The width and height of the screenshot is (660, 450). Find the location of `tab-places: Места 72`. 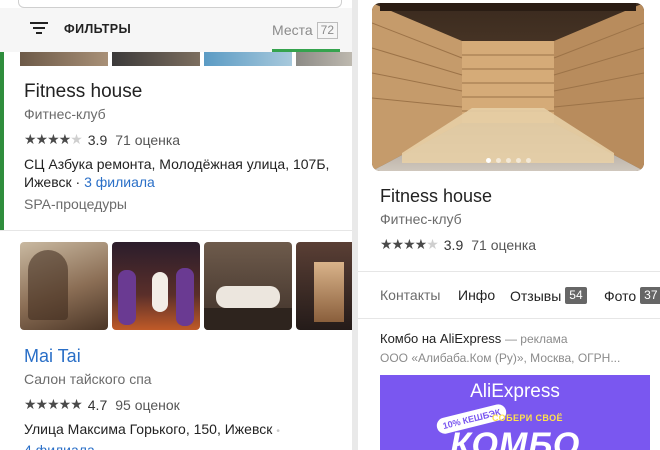

tab-places: Места 72 is located at coordinates (305, 30).